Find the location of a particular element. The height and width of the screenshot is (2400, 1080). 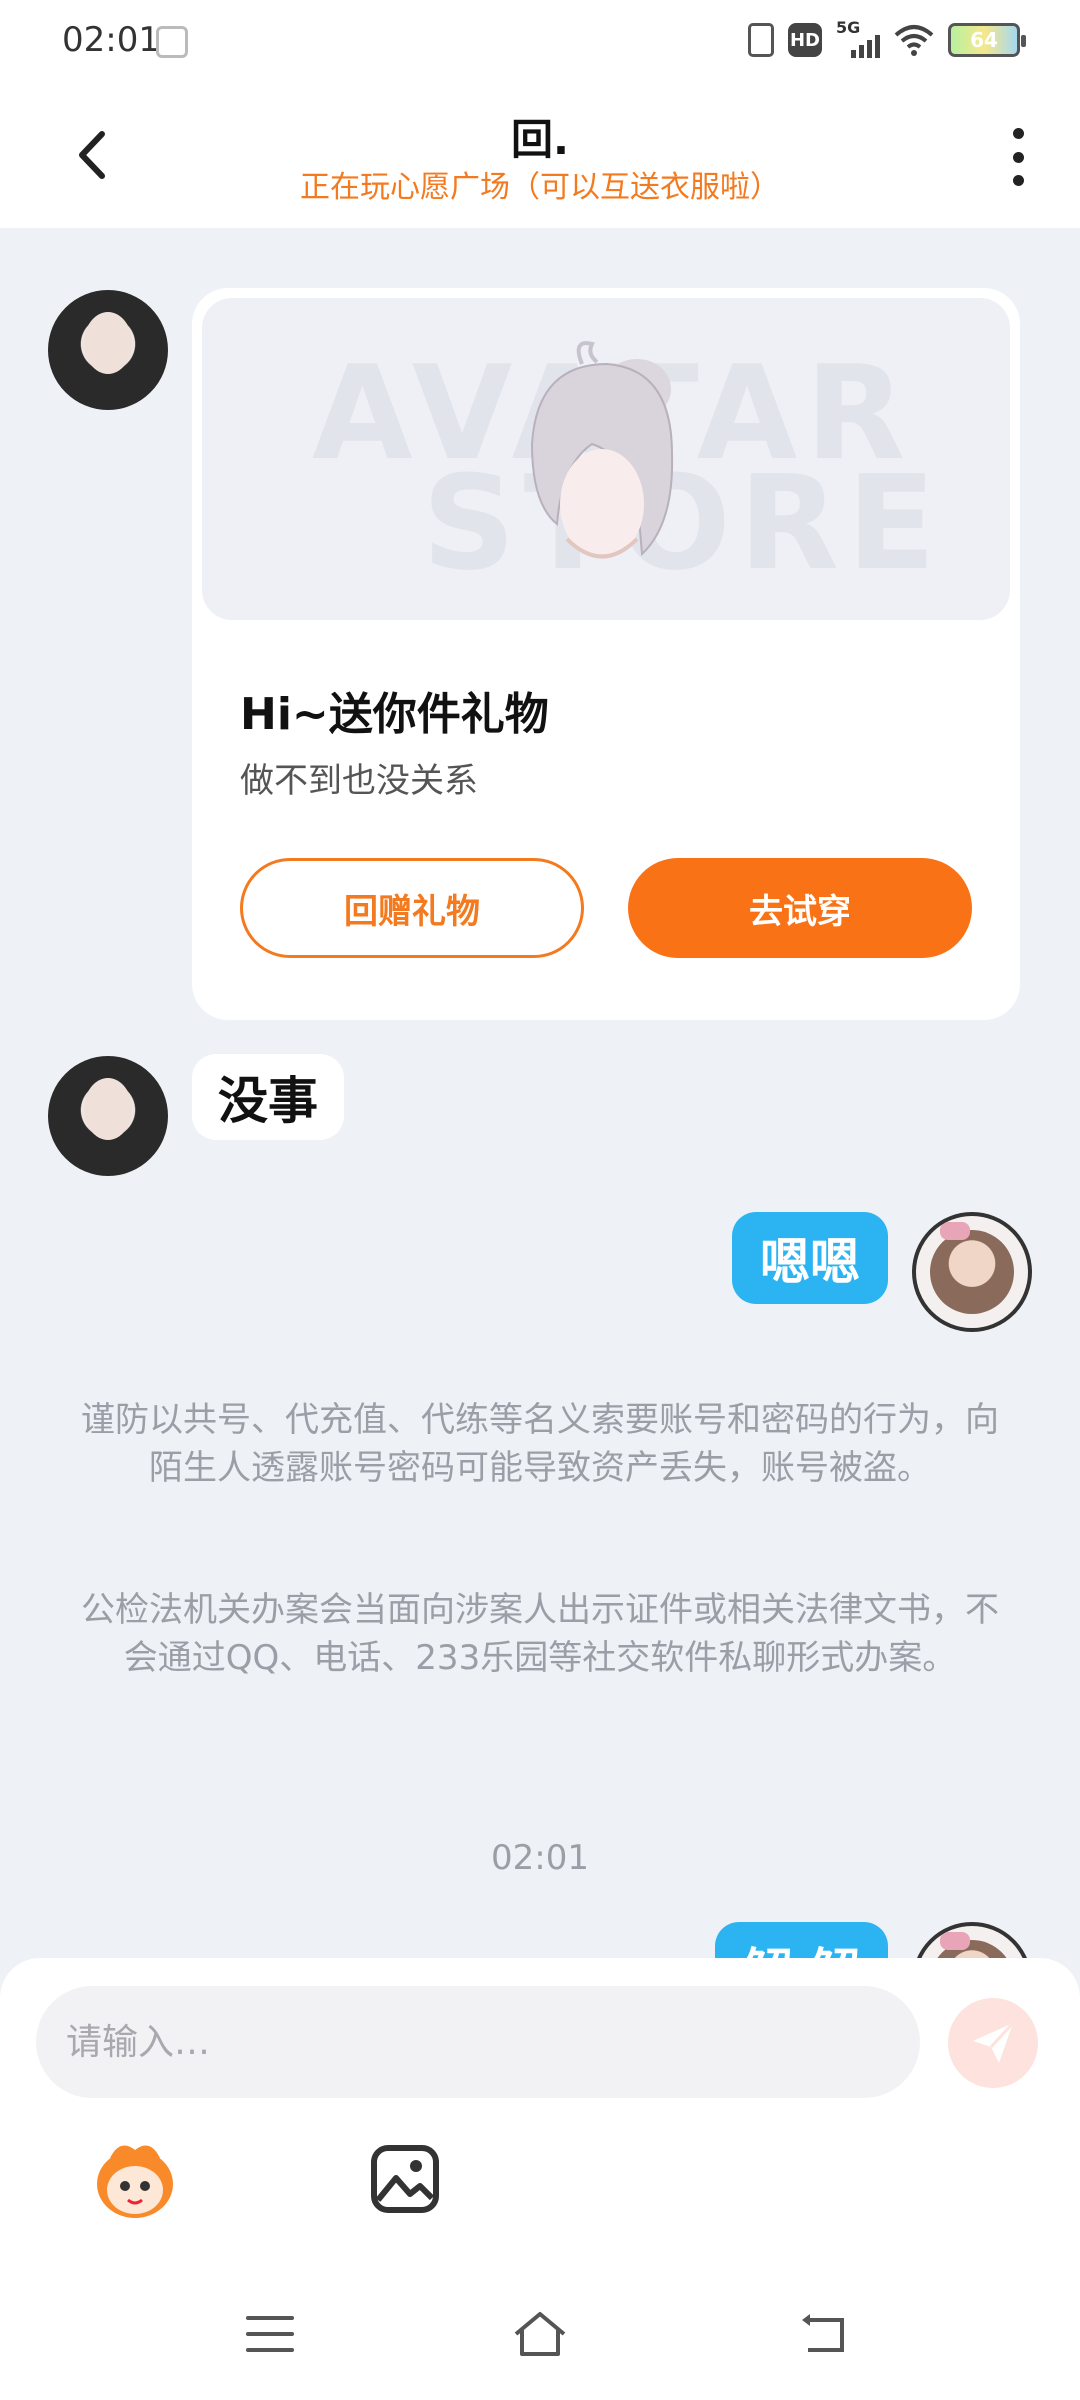

gift-title: Hi~送你件礼物 is located at coordinates (394, 714).